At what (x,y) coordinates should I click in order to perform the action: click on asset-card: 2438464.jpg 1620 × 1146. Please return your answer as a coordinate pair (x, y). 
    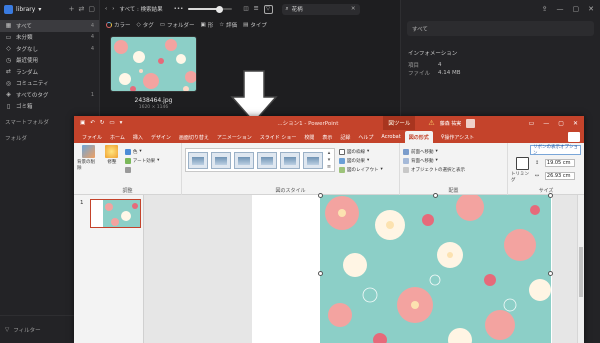
    Looking at the image, I should click on (153, 73).